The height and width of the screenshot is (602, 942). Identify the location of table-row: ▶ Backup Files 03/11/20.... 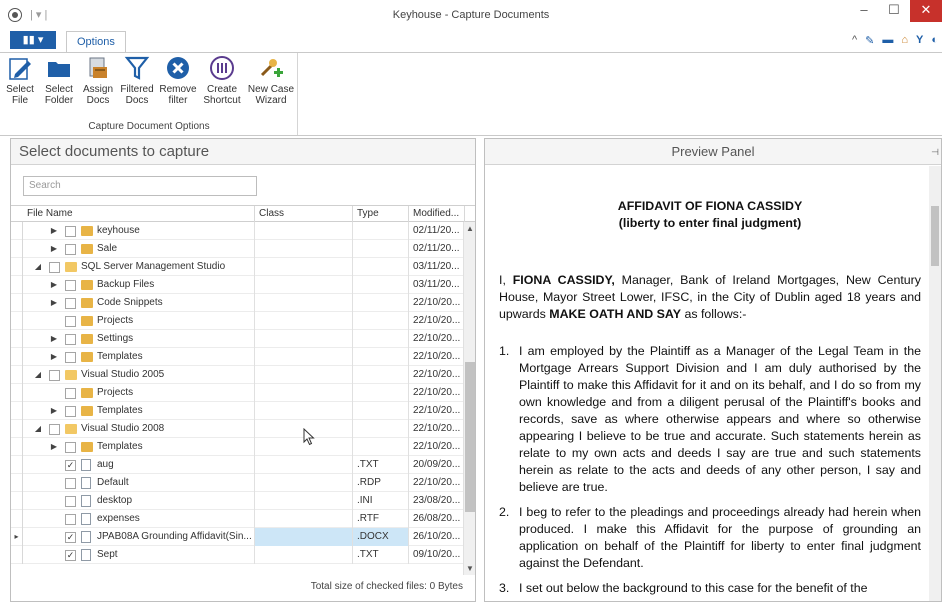
(238, 285).